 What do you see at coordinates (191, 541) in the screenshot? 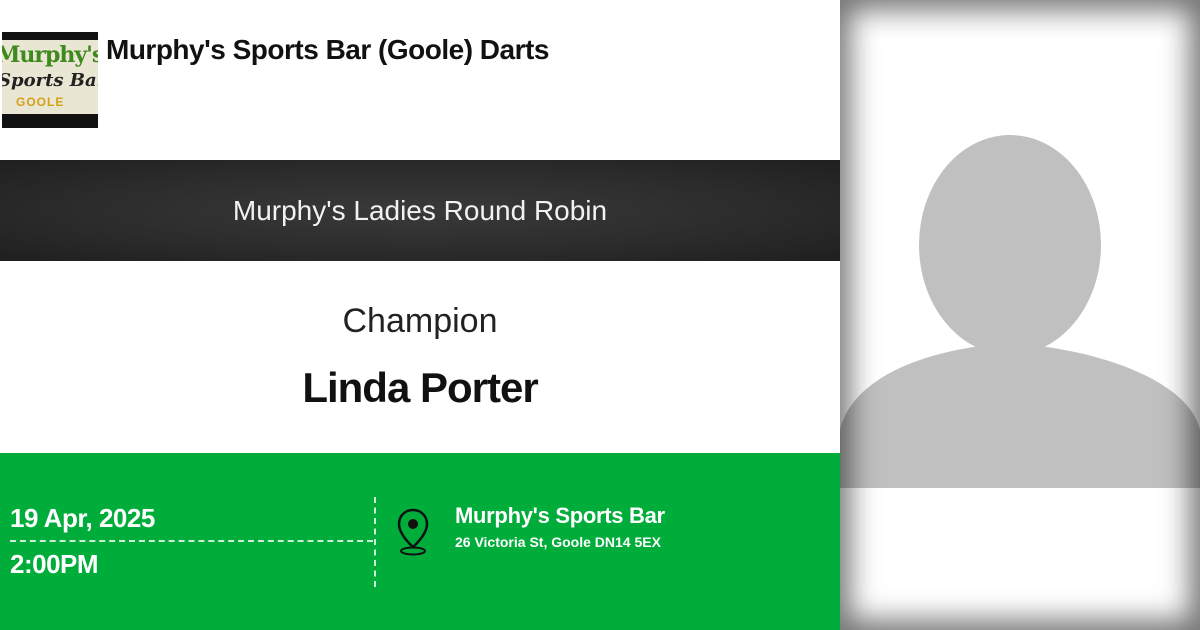
I see `date-time-divider` at bounding box center [191, 541].